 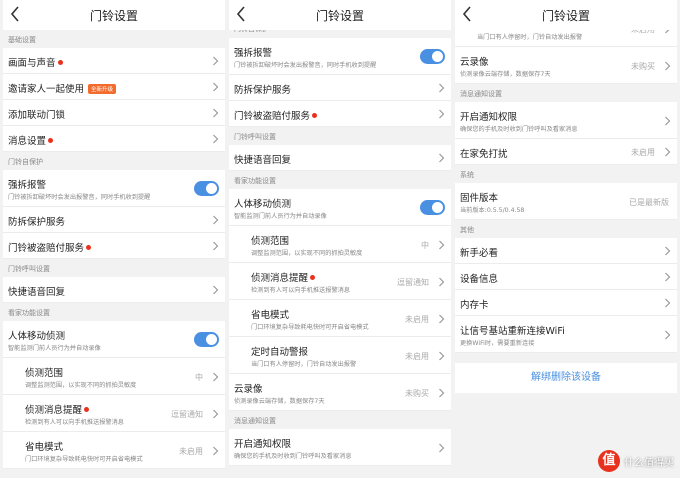 I want to click on settings-row: 让信号基站重新连接WiFi 更换WiFi时，需要重新连接, so click(x=566, y=334).